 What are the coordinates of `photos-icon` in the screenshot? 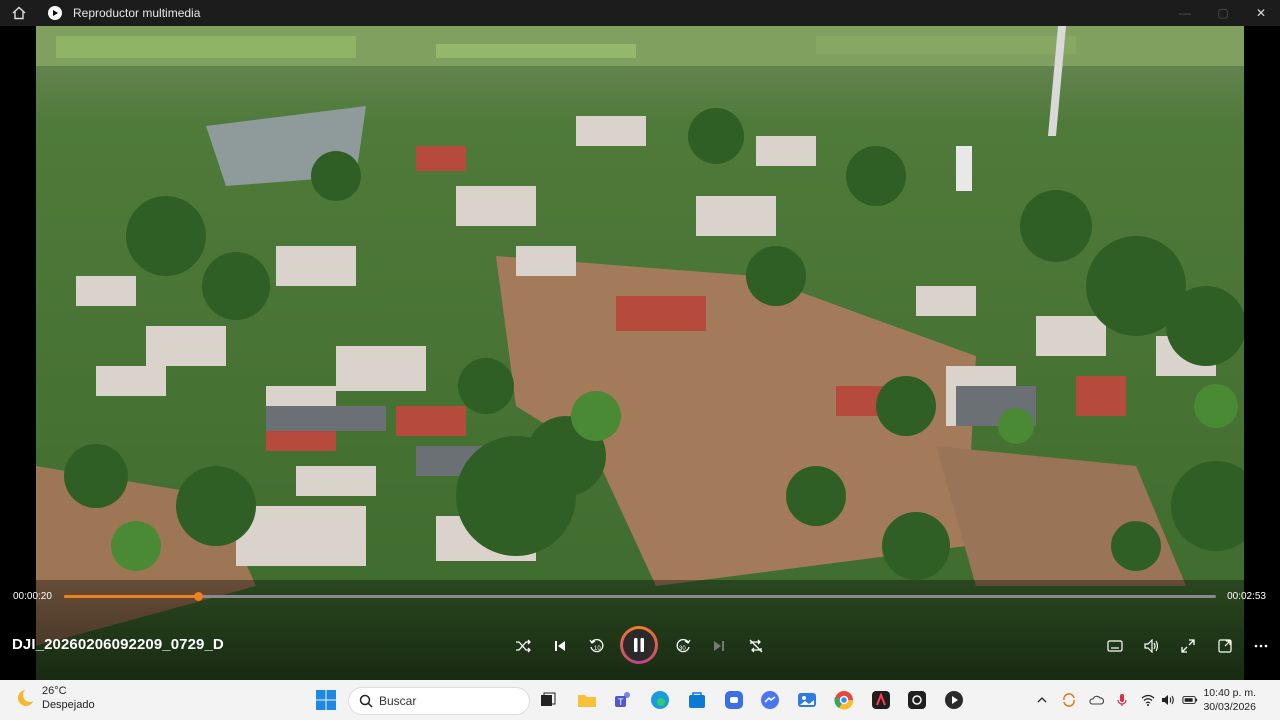 It's located at (807, 700).